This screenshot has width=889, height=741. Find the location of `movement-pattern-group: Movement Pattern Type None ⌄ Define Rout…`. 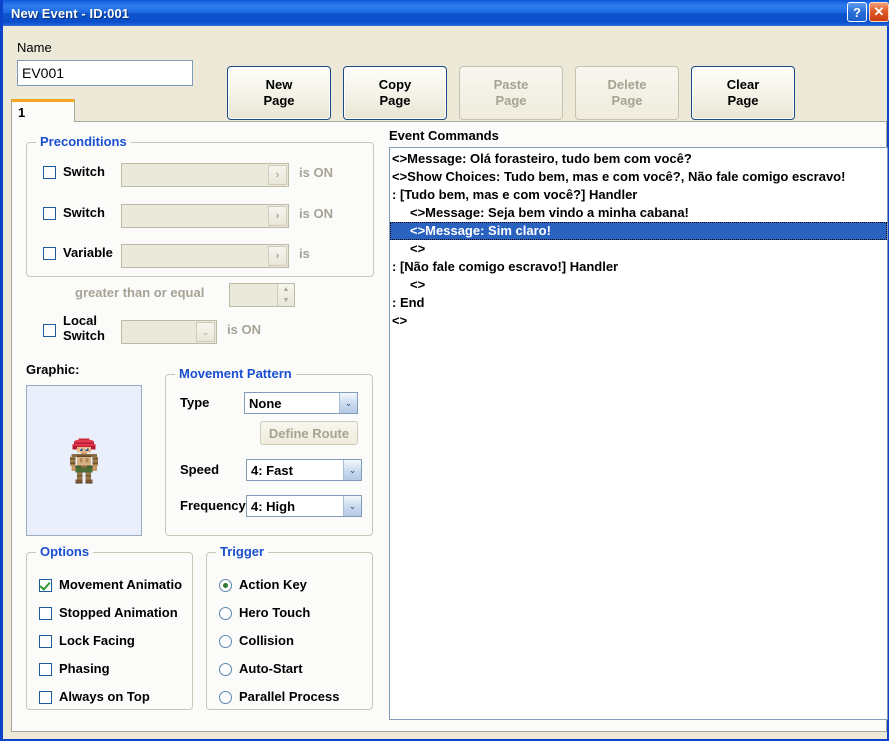

movement-pattern-group: Movement Pattern Type None ⌄ Define Rout… is located at coordinates (269, 451).